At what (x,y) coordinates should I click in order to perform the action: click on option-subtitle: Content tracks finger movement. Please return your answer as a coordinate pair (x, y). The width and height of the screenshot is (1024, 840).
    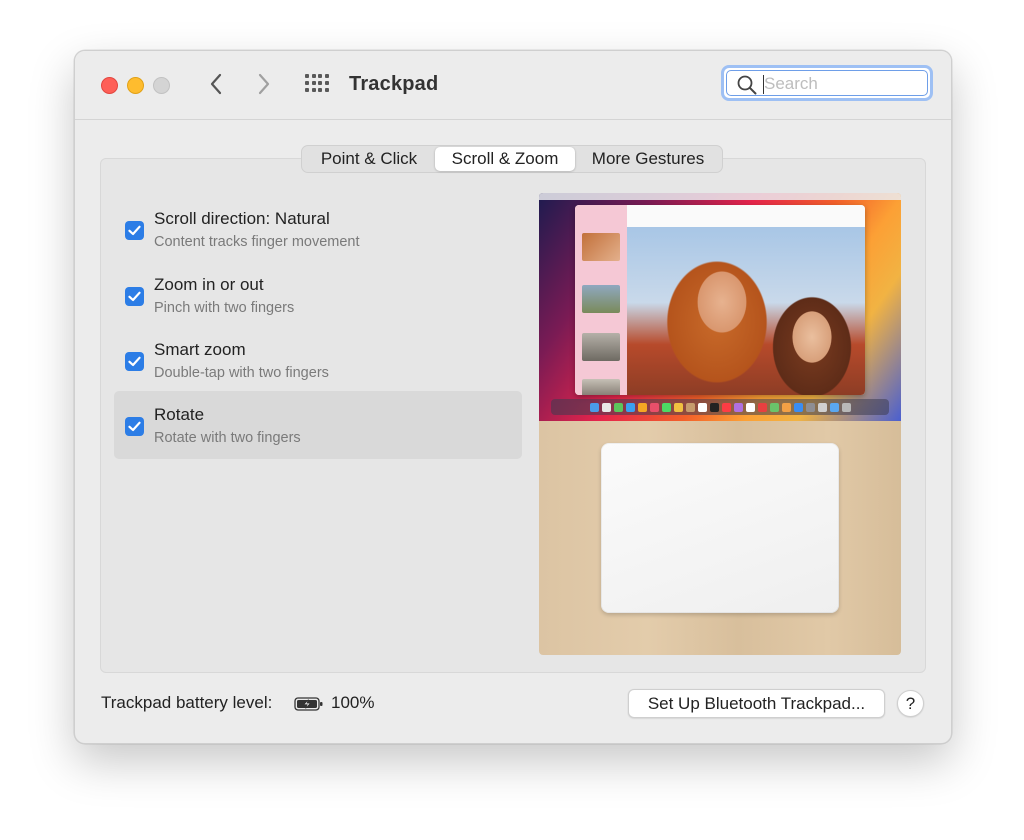
    Looking at the image, I should click on (257, 242).